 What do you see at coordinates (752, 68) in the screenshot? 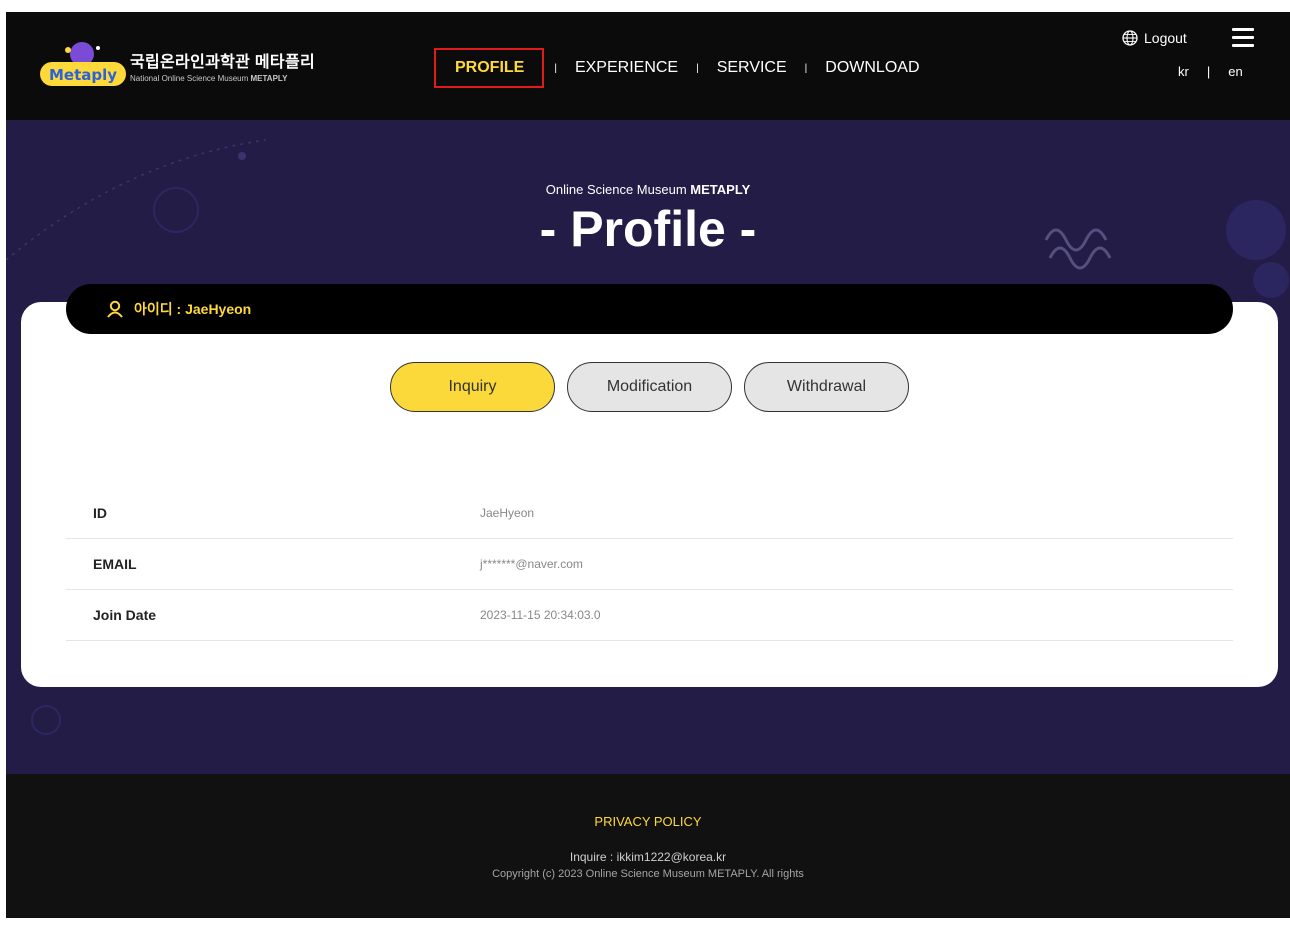
I see `nav-service: SERVICE` at bounding box center [752, 68].